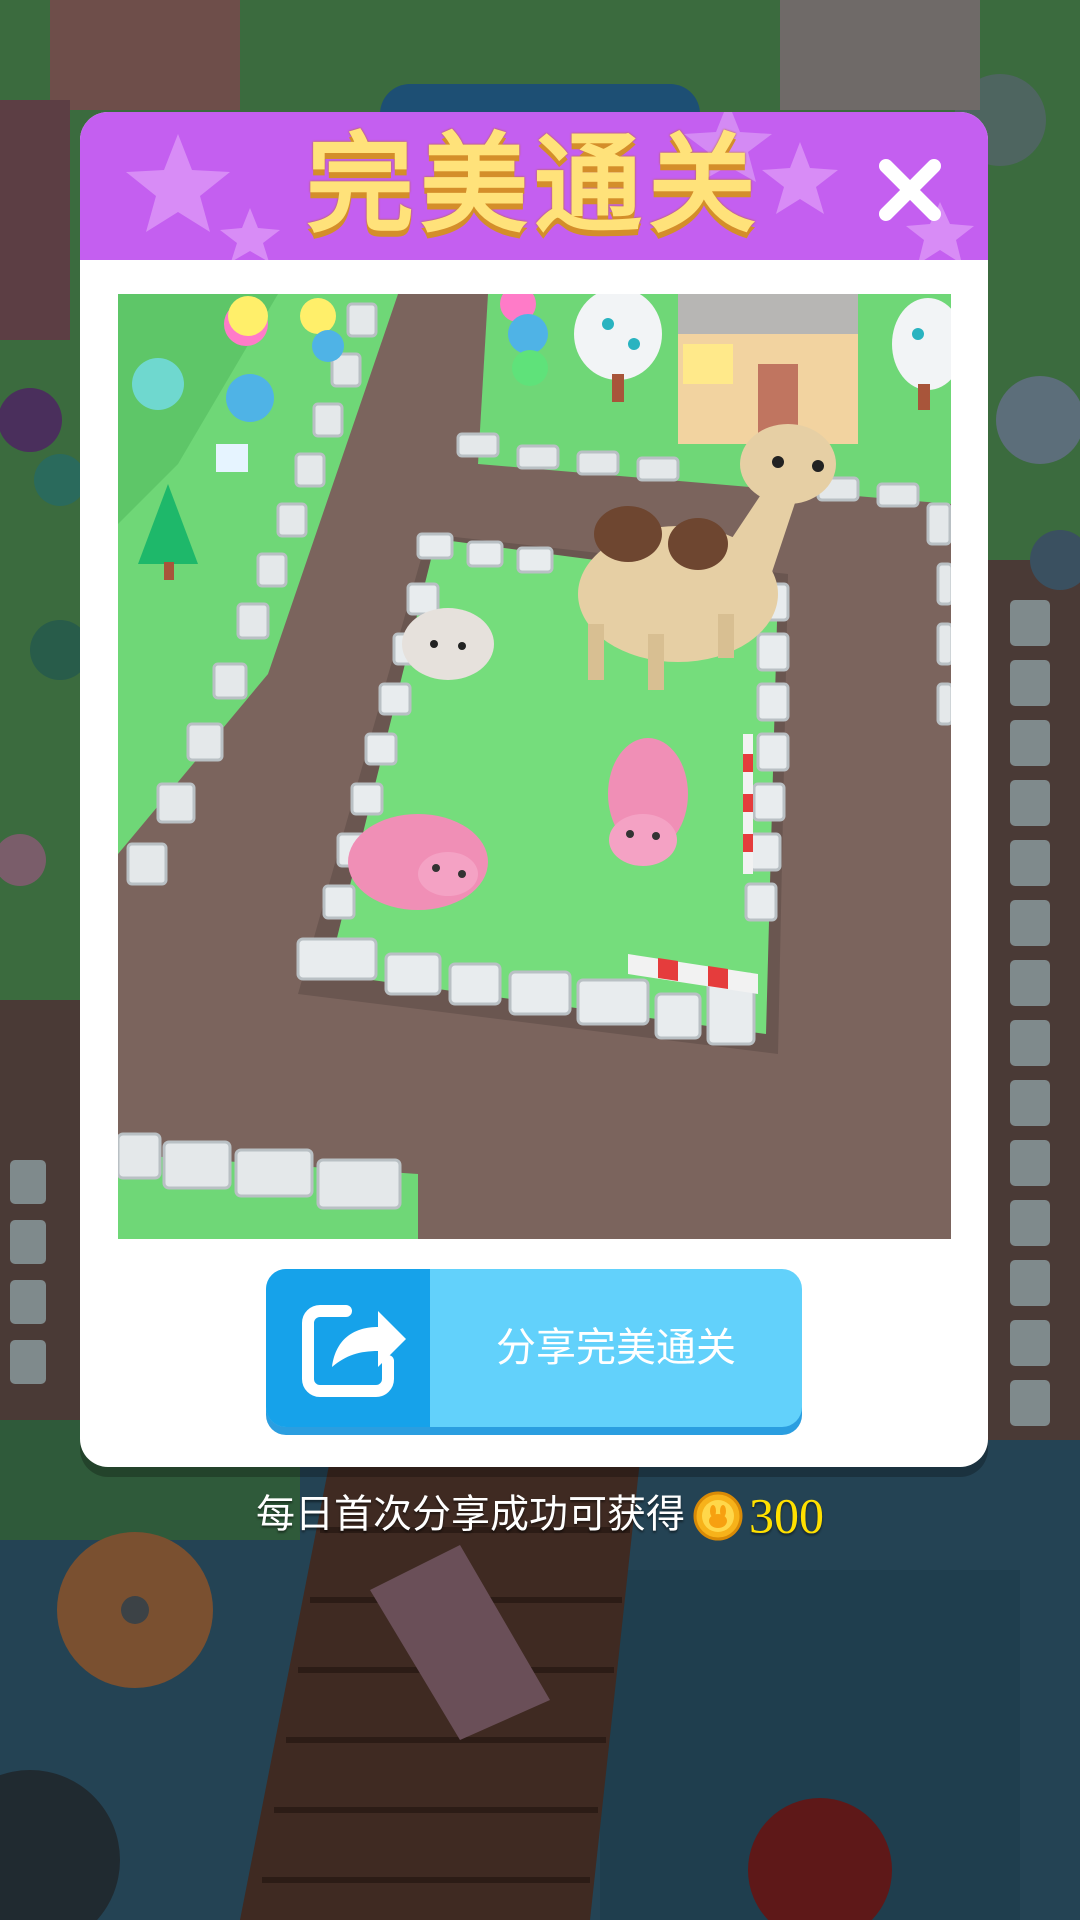 The width and height of the screenshot is (1080, 1920). I want to click on reward-description: 每日首次分享成功可获得, so click(470, 1515).